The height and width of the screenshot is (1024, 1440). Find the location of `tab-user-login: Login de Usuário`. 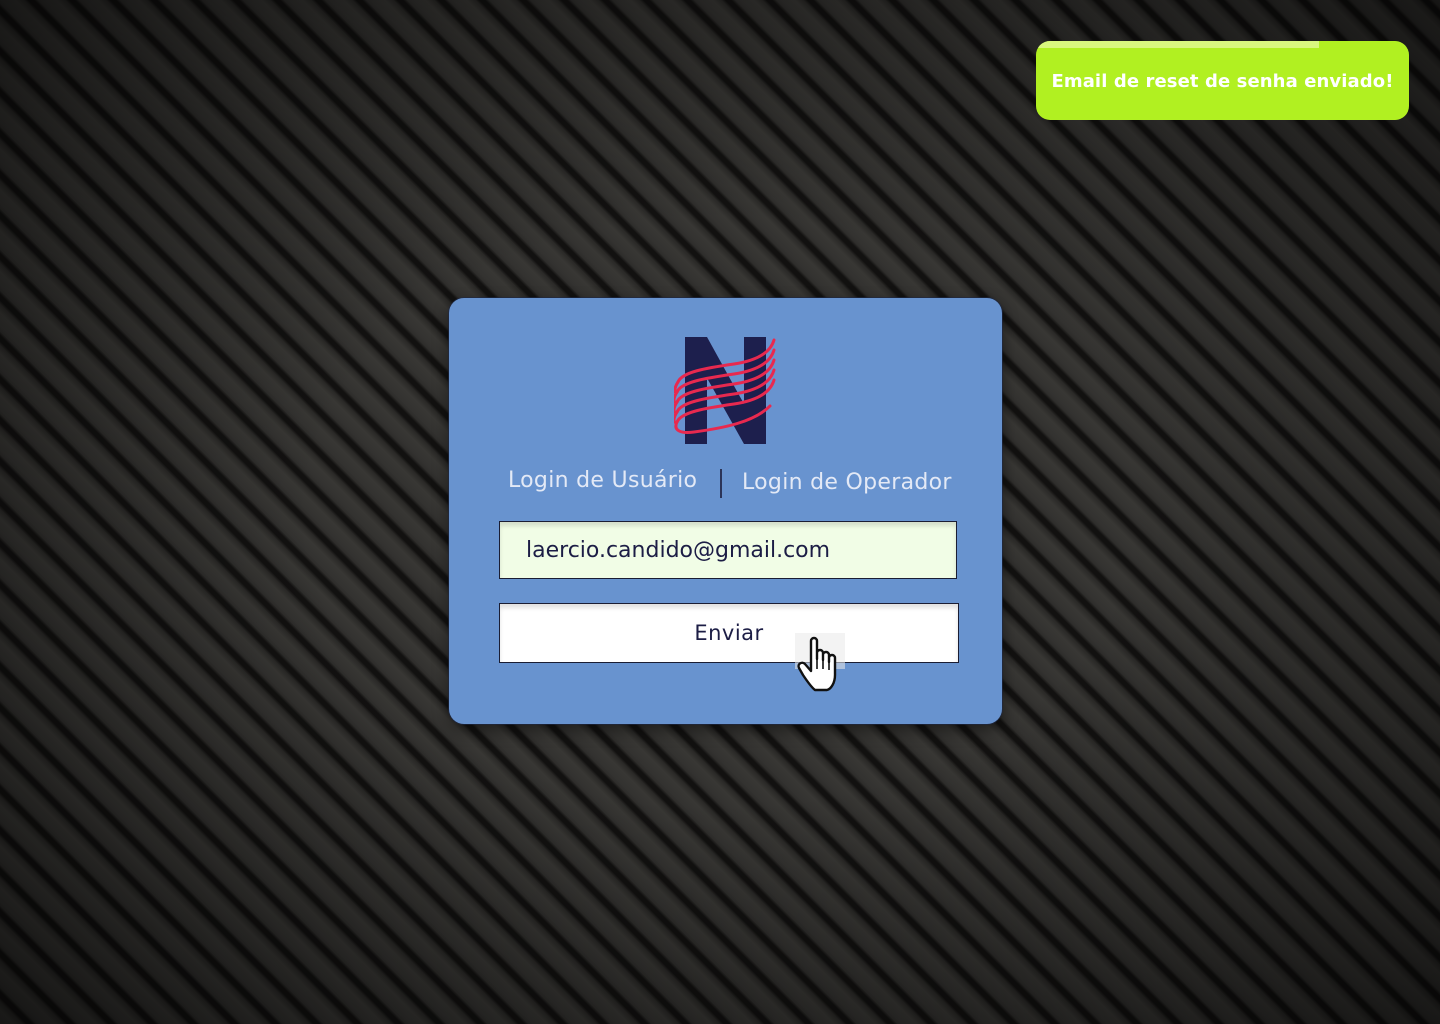

tab-user-login: Login de Usuário is located at coordinates (602, 480).